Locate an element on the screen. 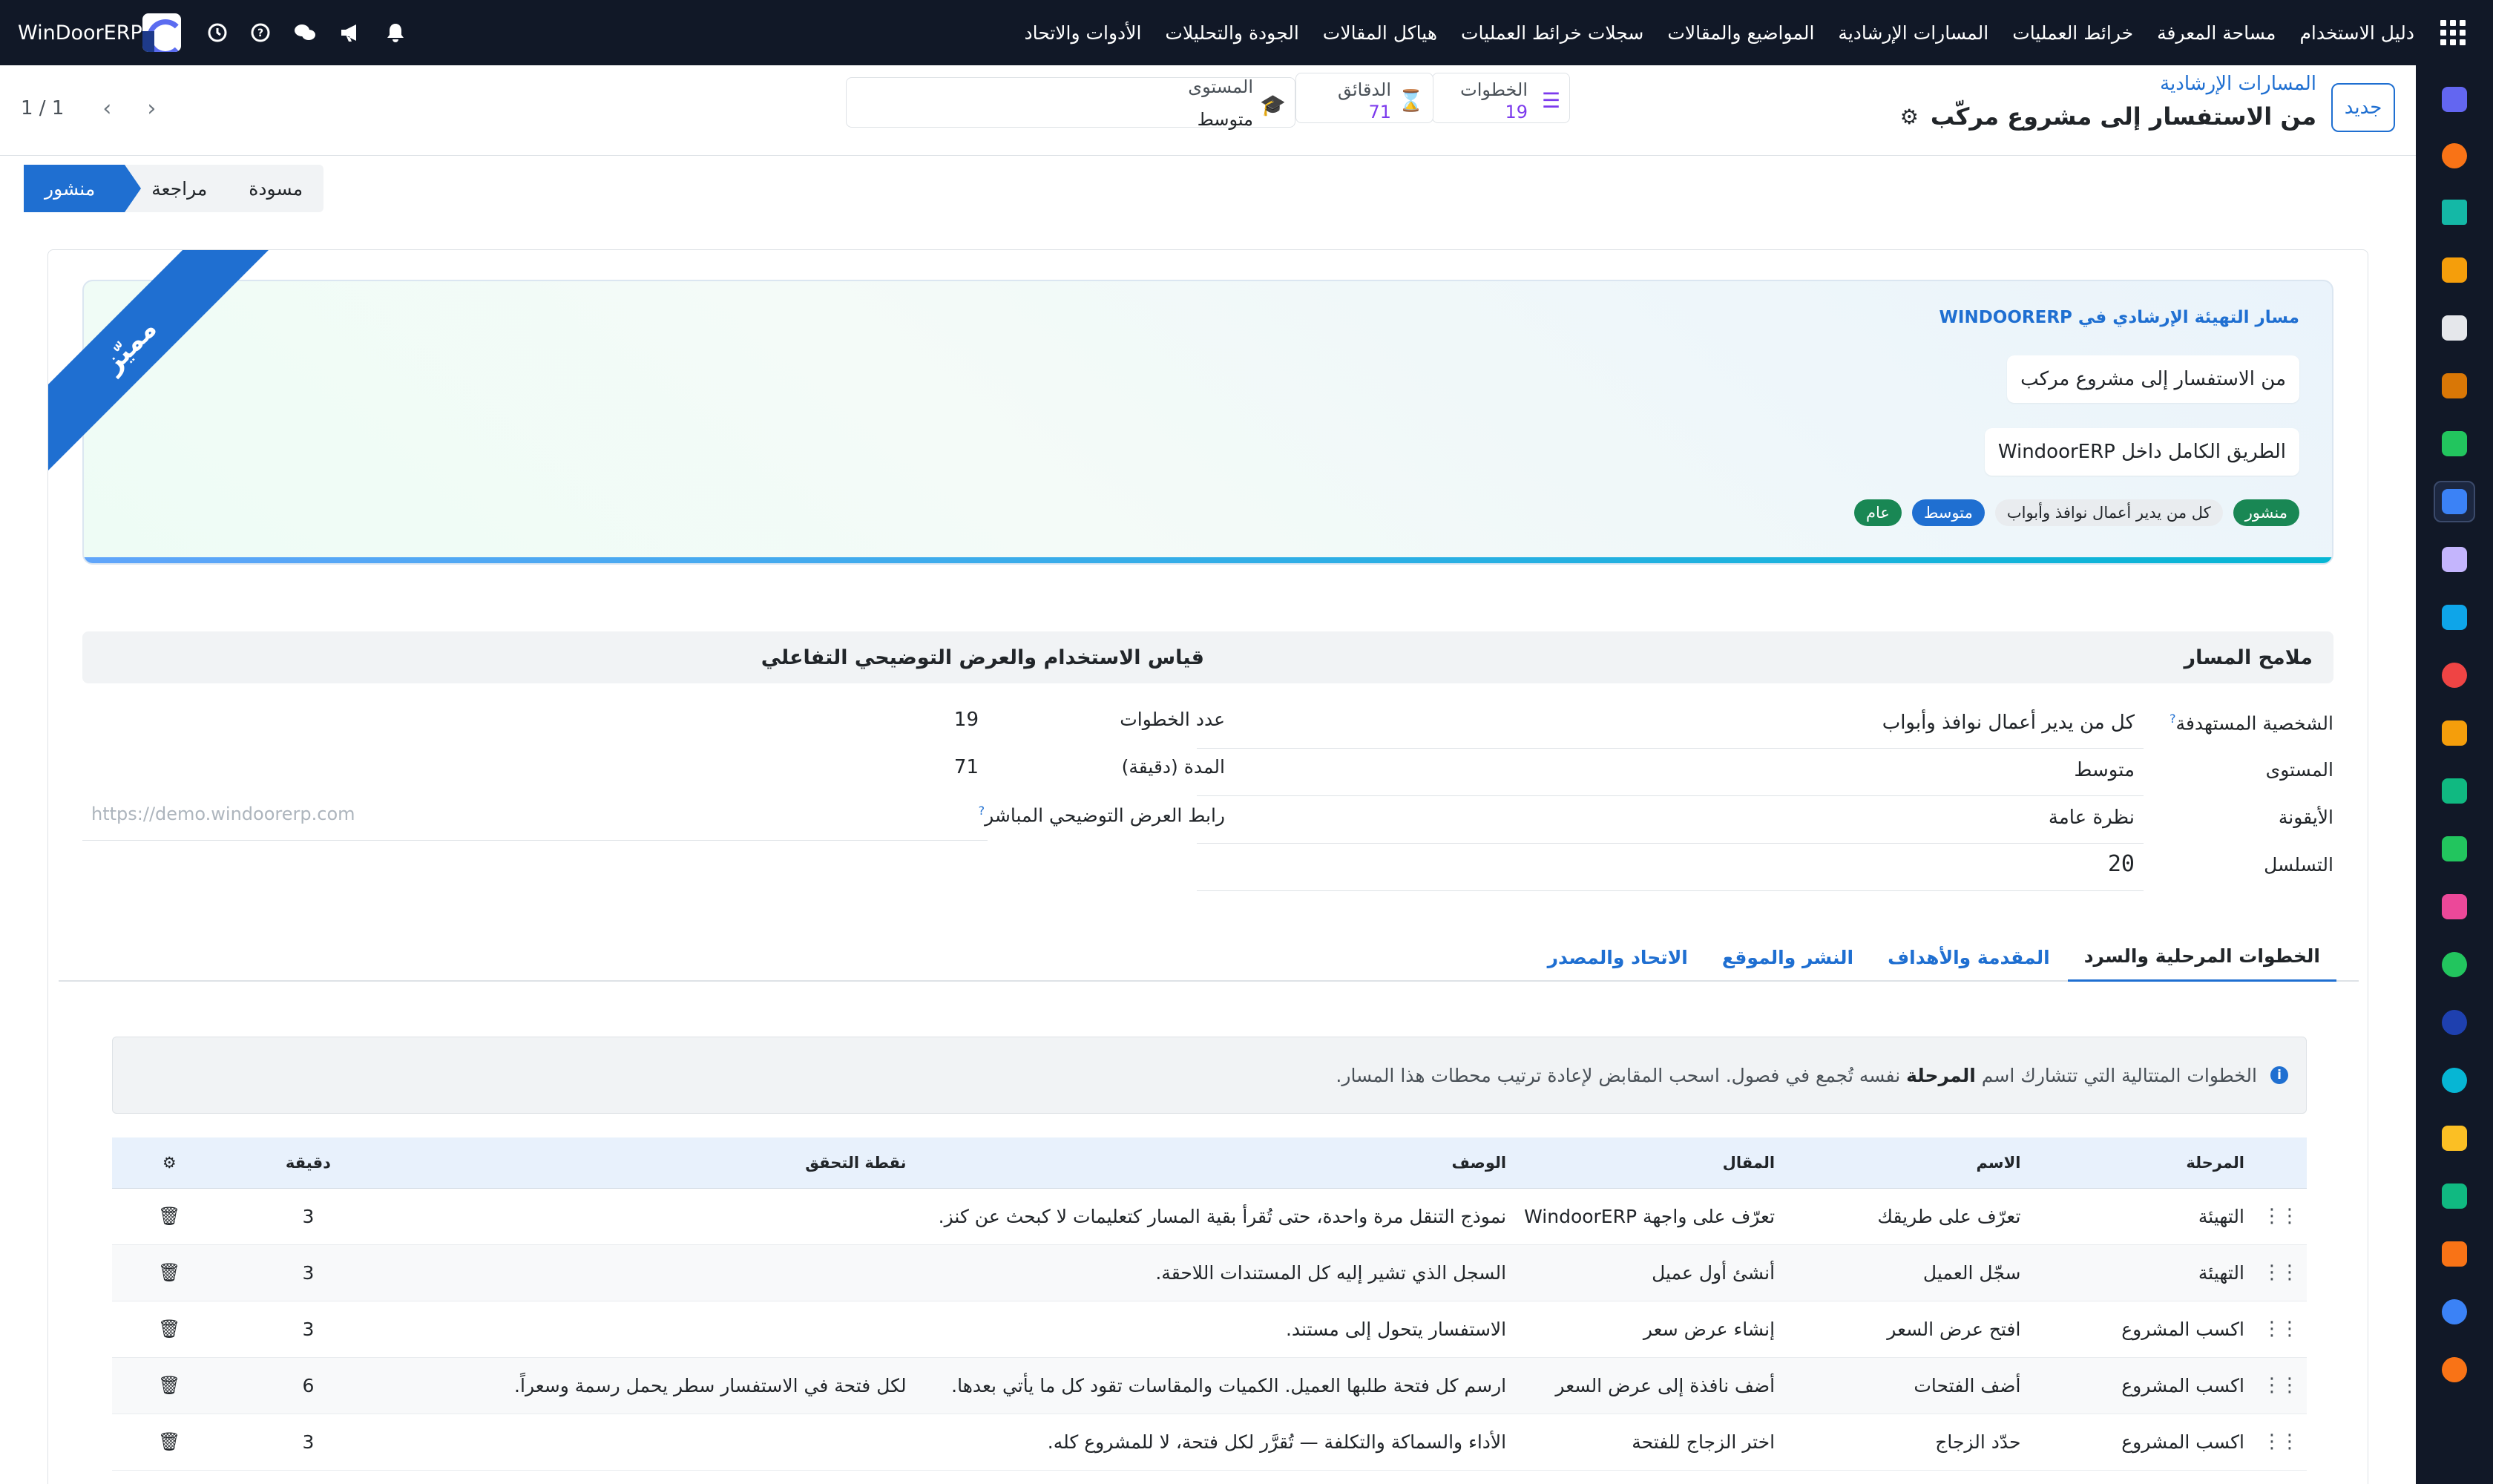 The image size is (2493, 1484). systray: ? WinDoorERP is located at coordinates (217, 32).